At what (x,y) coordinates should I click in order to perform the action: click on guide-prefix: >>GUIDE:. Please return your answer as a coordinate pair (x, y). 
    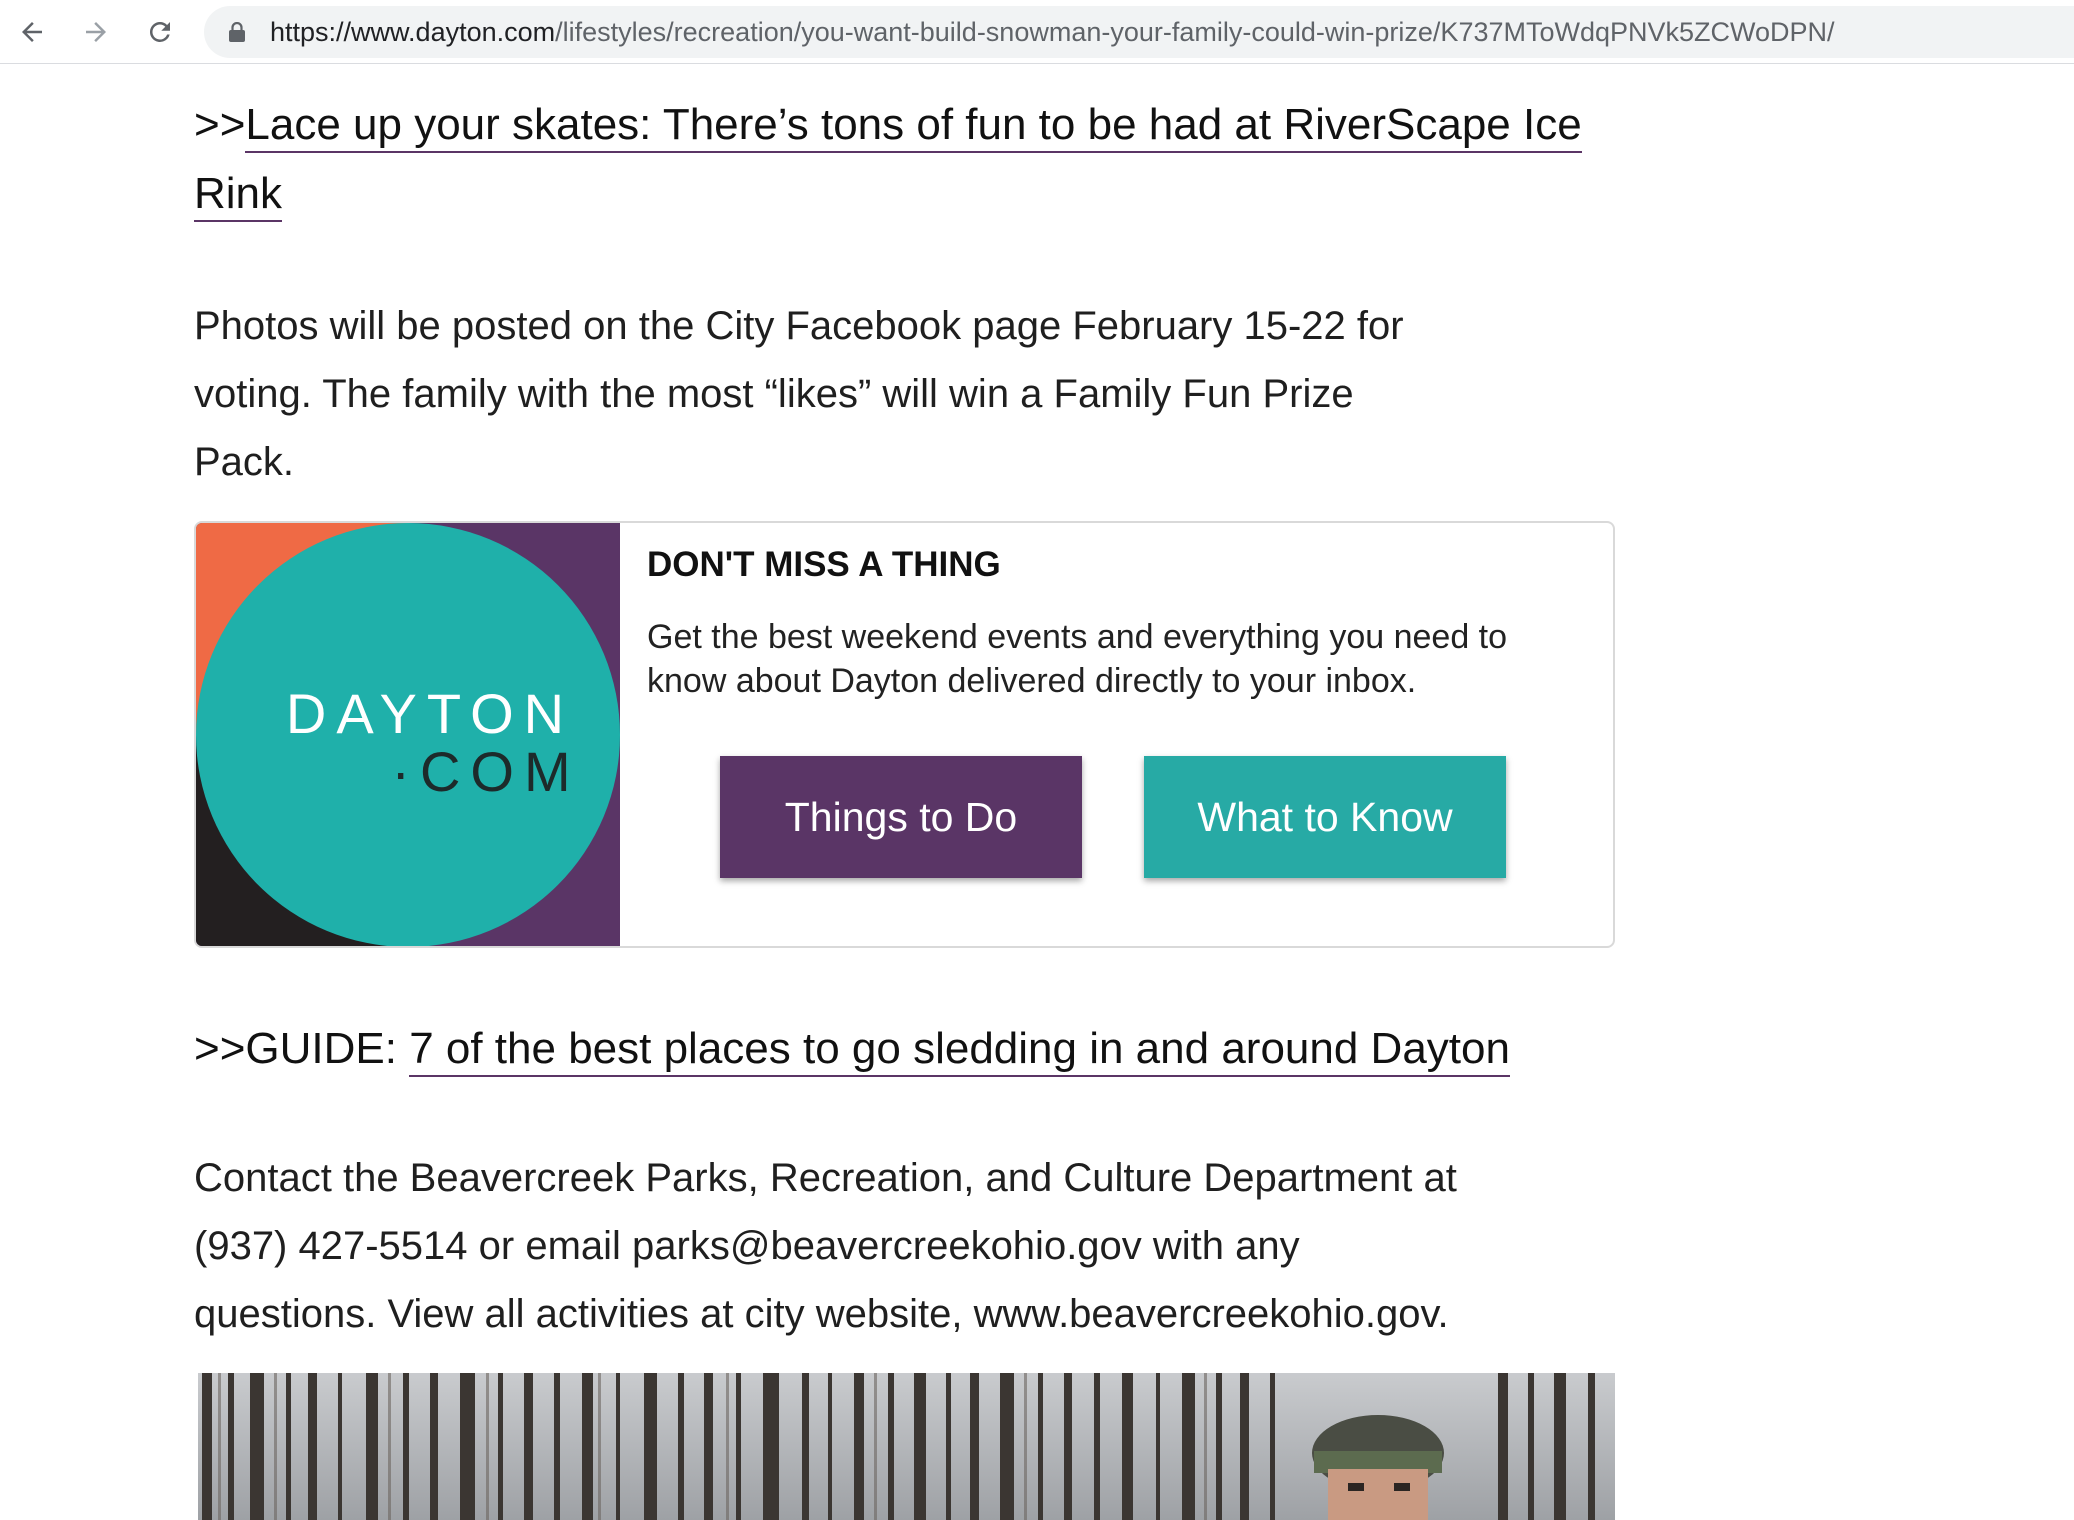
    Looking at the image, I should click on (302, 1048).